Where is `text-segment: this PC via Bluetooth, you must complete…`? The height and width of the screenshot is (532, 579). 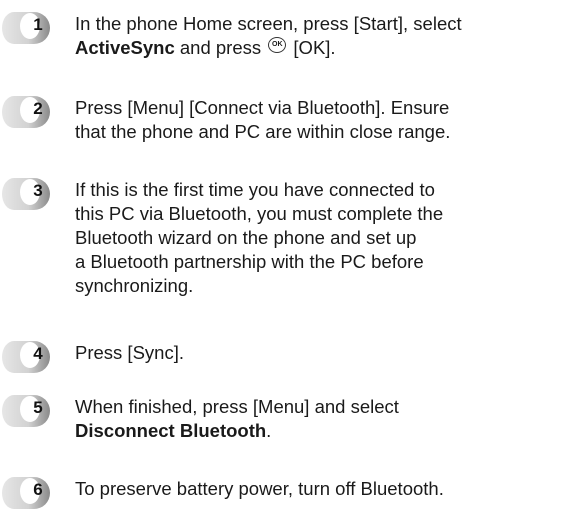
text-segment: this PC via Bluetooth, you must complete… is located at coordinates (259, 213).